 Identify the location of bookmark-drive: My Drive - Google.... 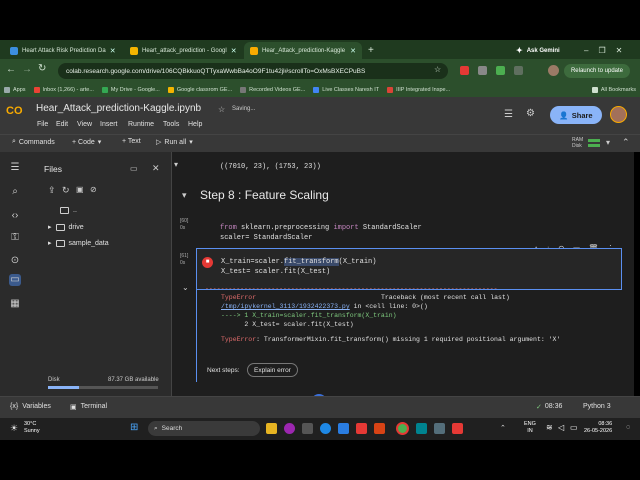
(130, 90).